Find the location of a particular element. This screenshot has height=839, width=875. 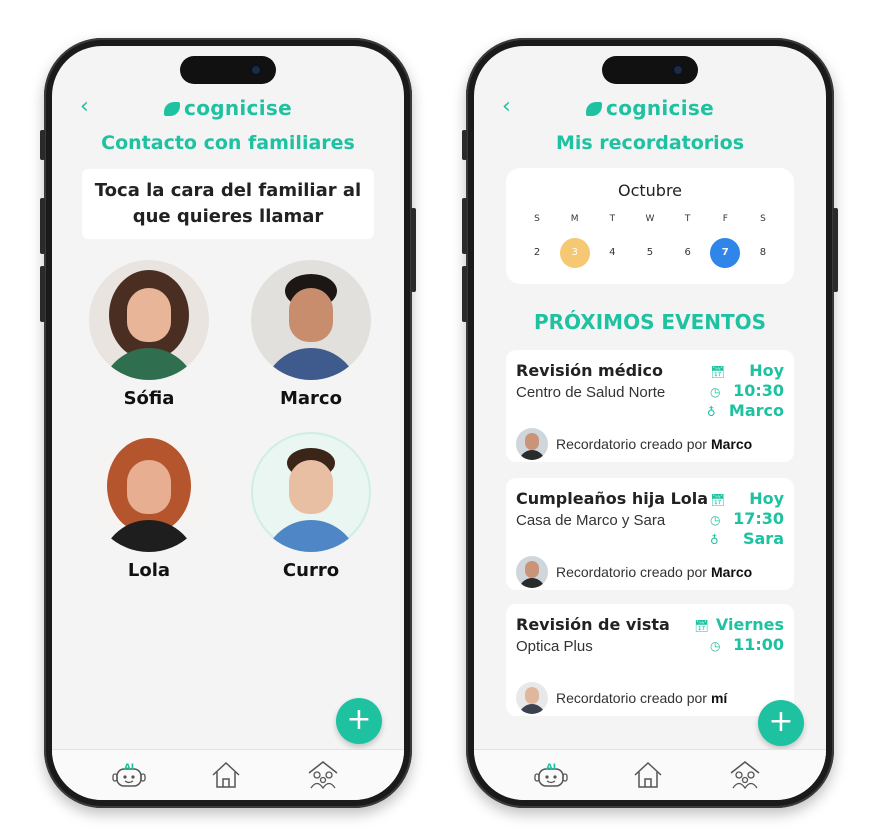

creator-name: mí is located at coordinates (719, 698).